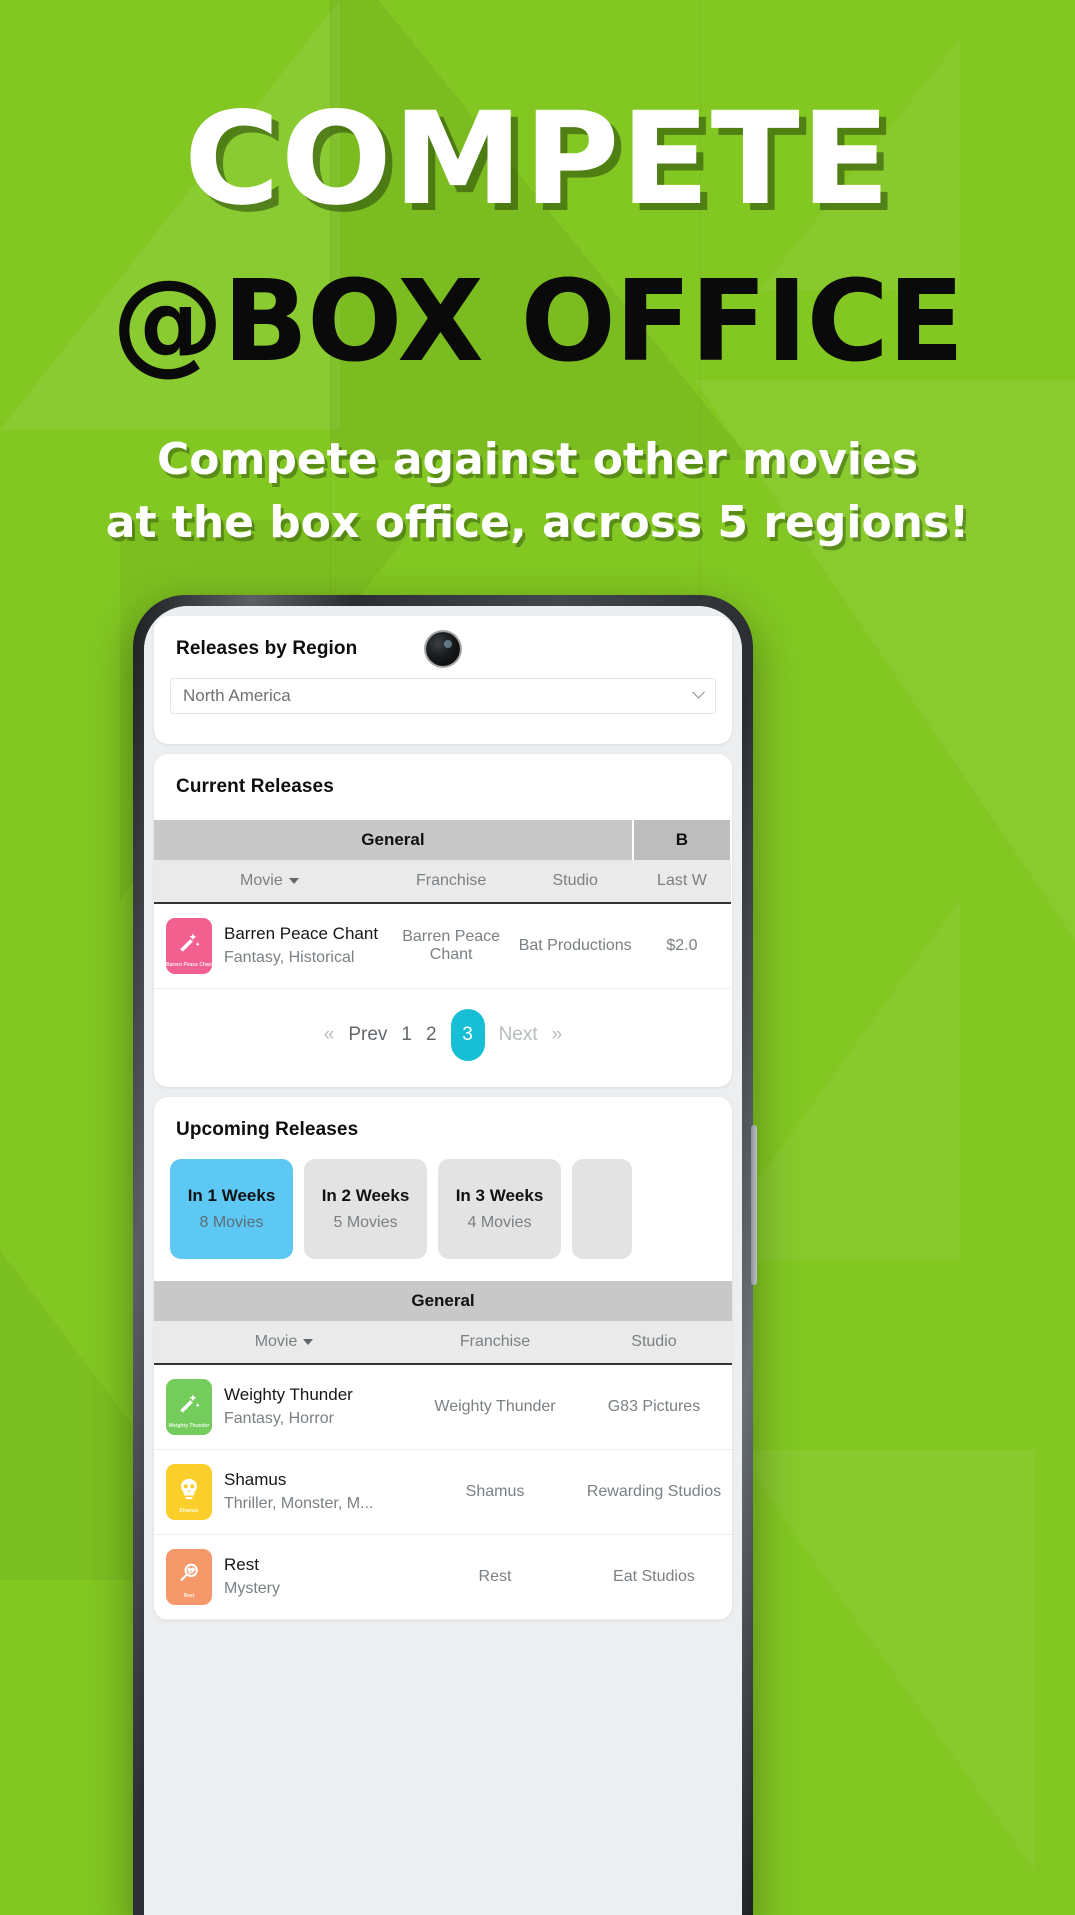  Describe the element at coordinates (231, 1209) in the screenshot. I see `week-tab-1: In 1 Weeks 8 Movies` at that location.